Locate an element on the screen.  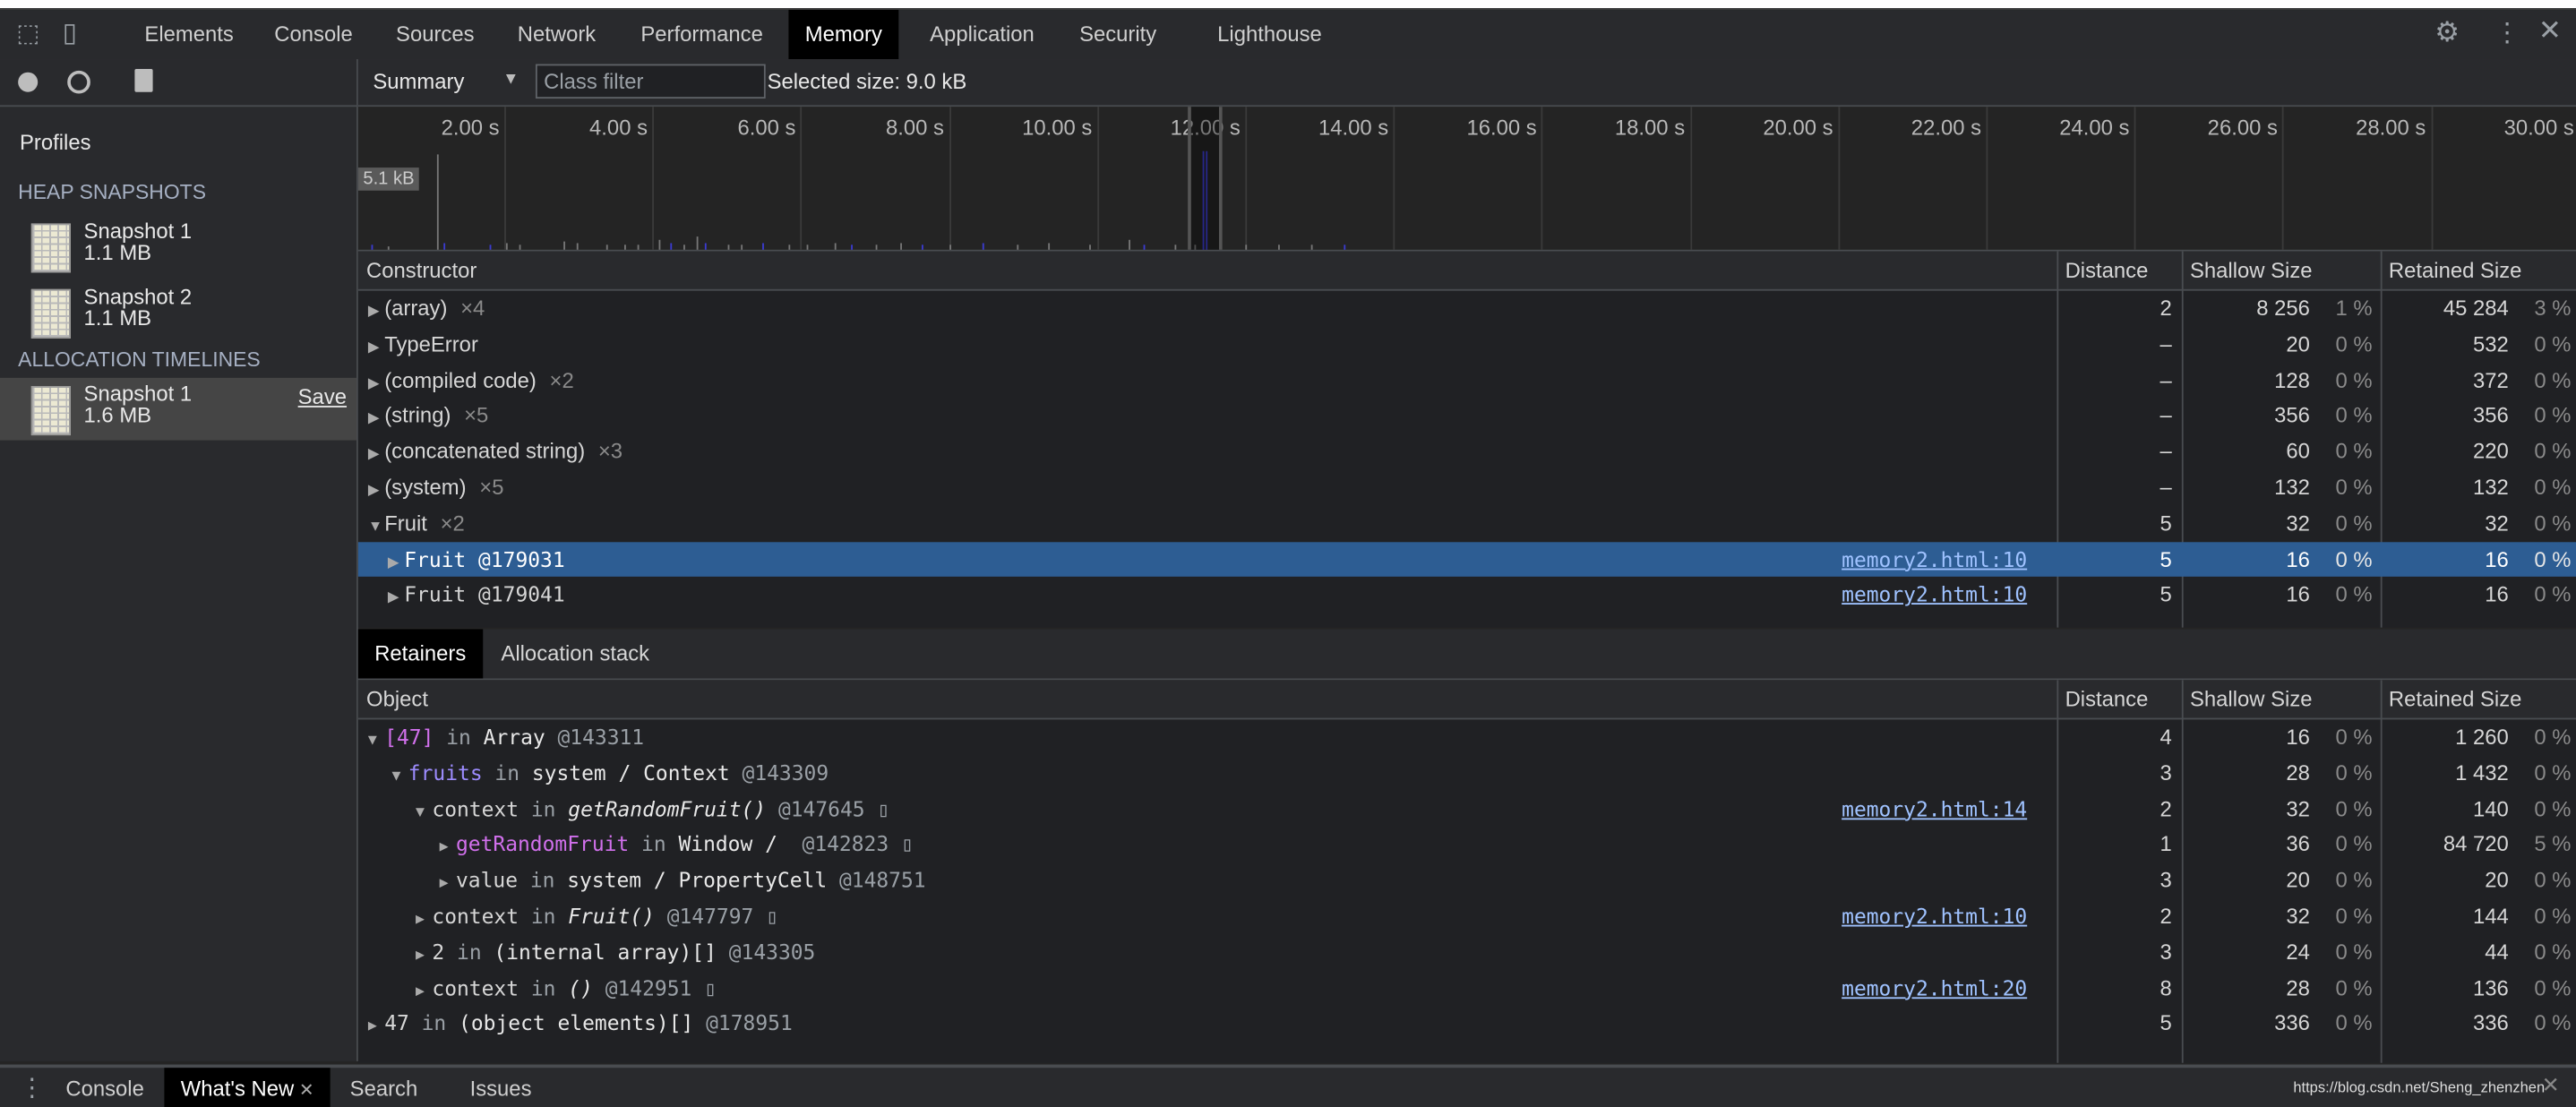
constructor-row: ▶ TypeError – 20 0 % 532 0 % is located at coordinates (1467, 345).